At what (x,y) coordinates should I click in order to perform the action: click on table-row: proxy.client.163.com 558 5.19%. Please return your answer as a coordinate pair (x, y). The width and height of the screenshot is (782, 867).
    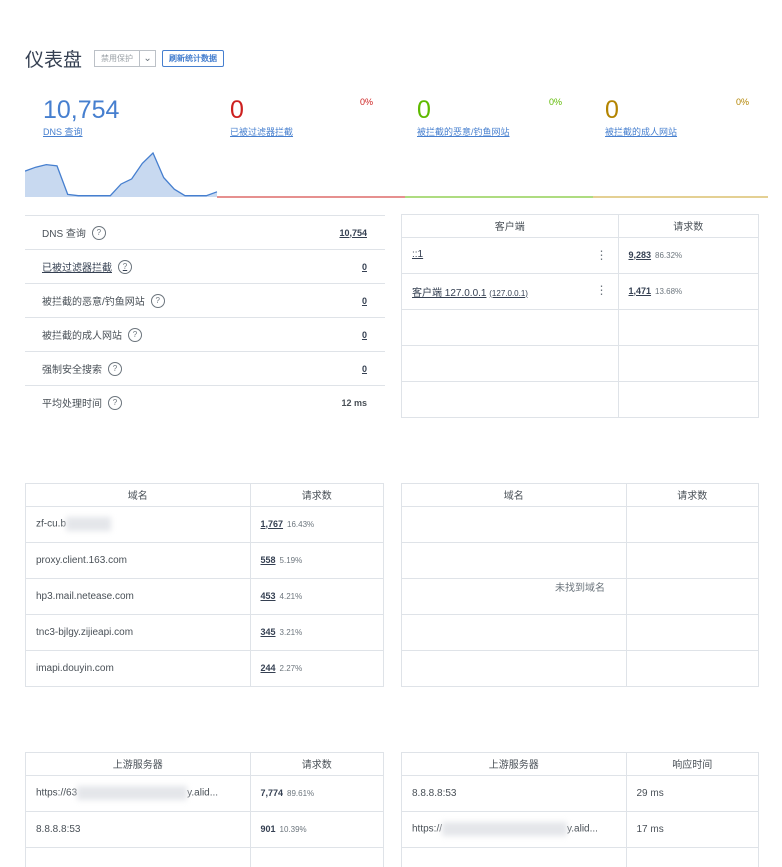
    Looking at the image, I should click on (204, 560).